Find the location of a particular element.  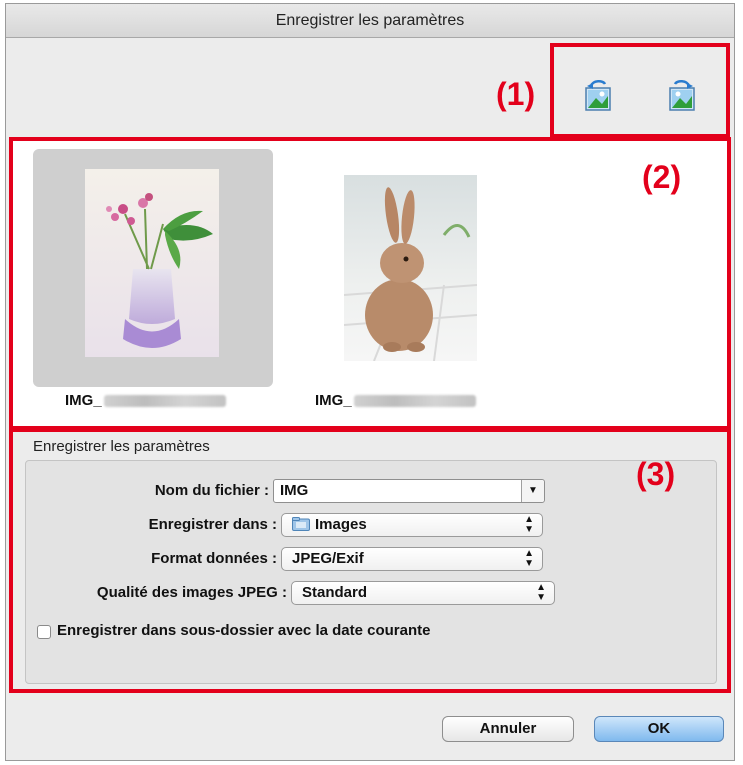

cancel-button: Annuler is located at coordinates (508, 729).